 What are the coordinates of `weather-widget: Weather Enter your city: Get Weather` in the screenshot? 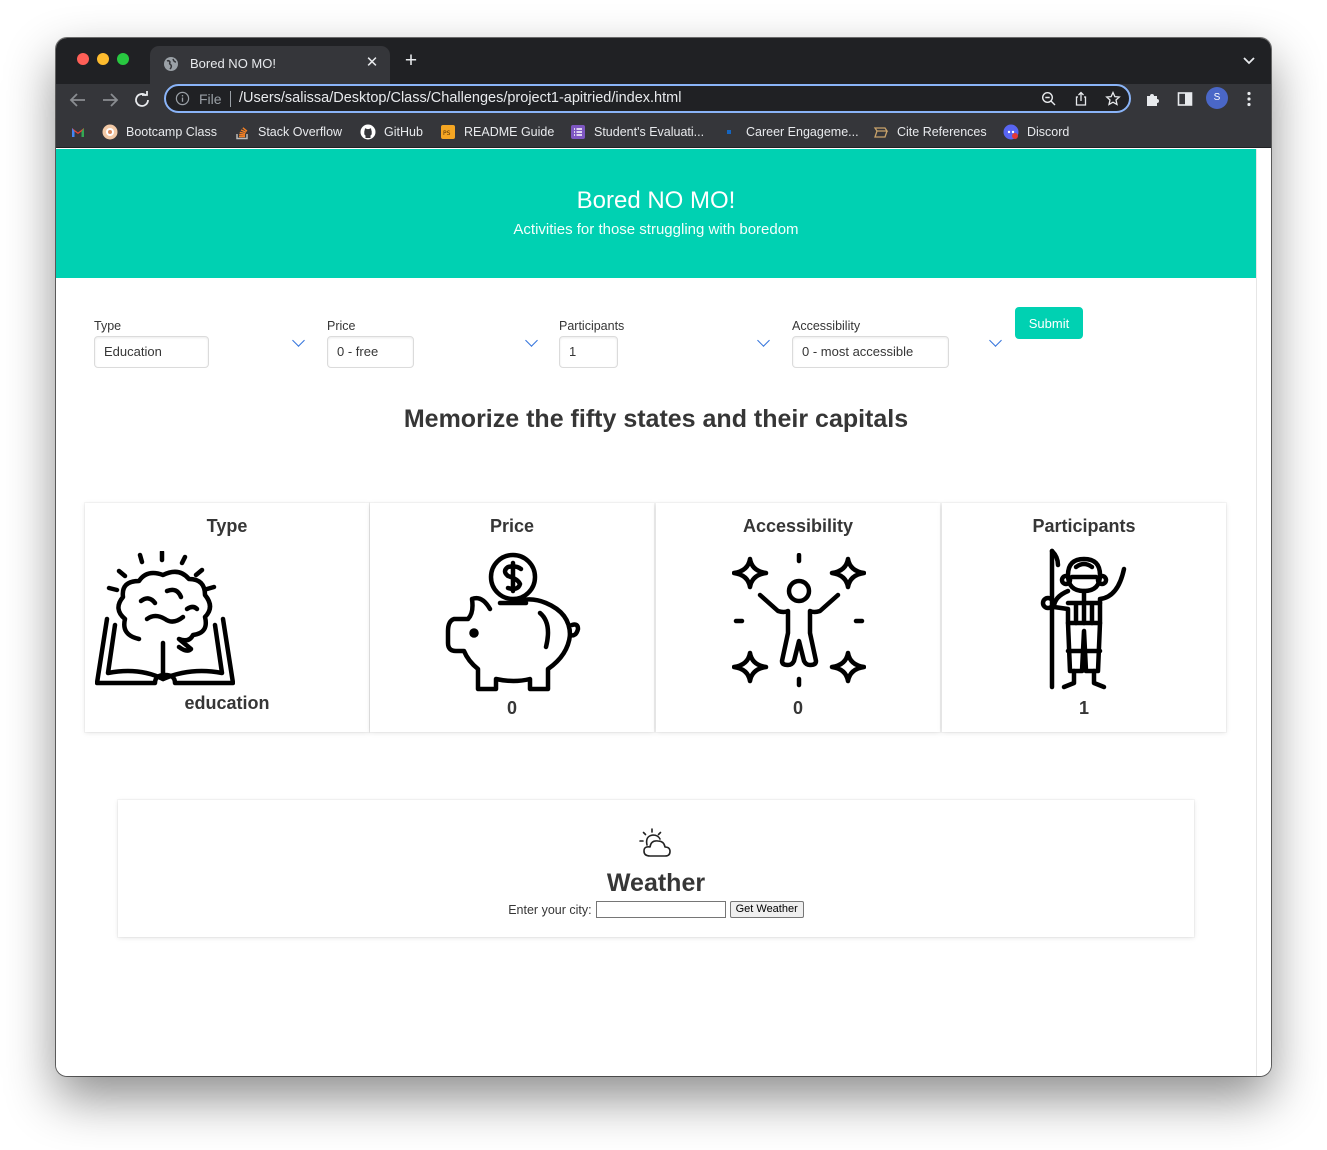 It's located at (656, 868).